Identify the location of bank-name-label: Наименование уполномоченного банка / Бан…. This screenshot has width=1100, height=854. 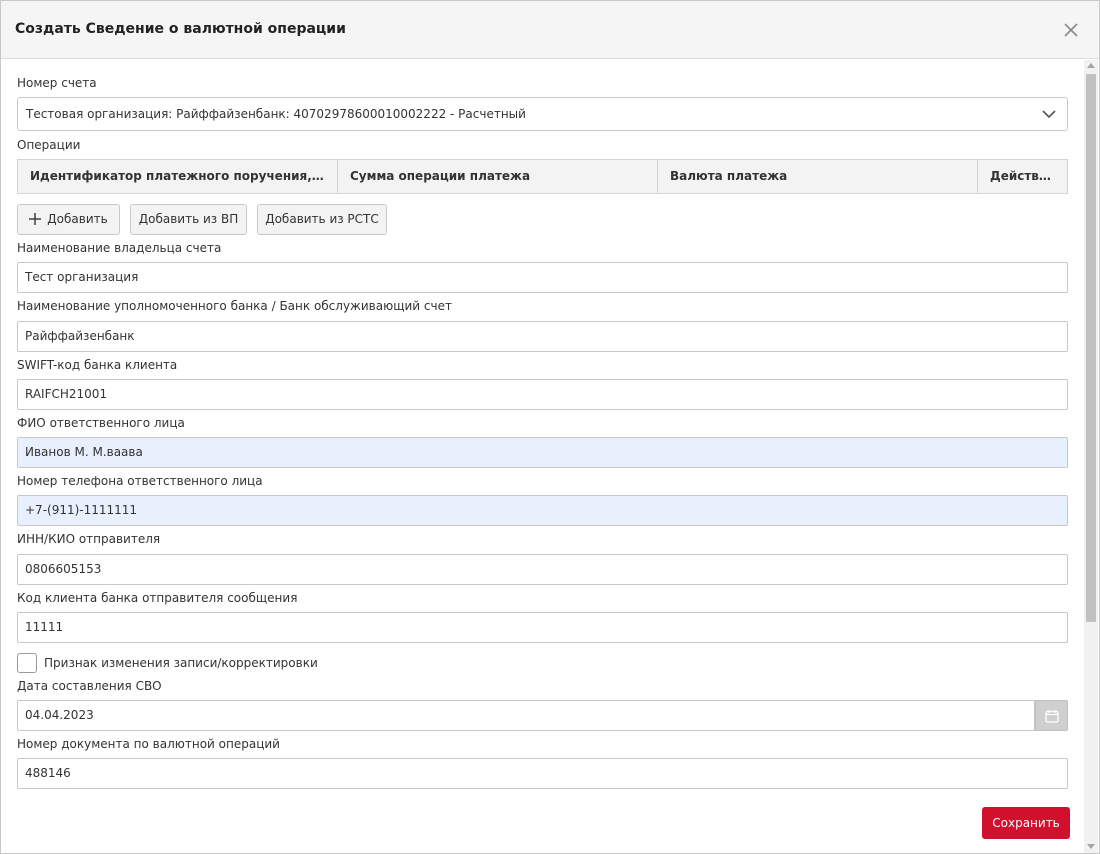
(234, 306).